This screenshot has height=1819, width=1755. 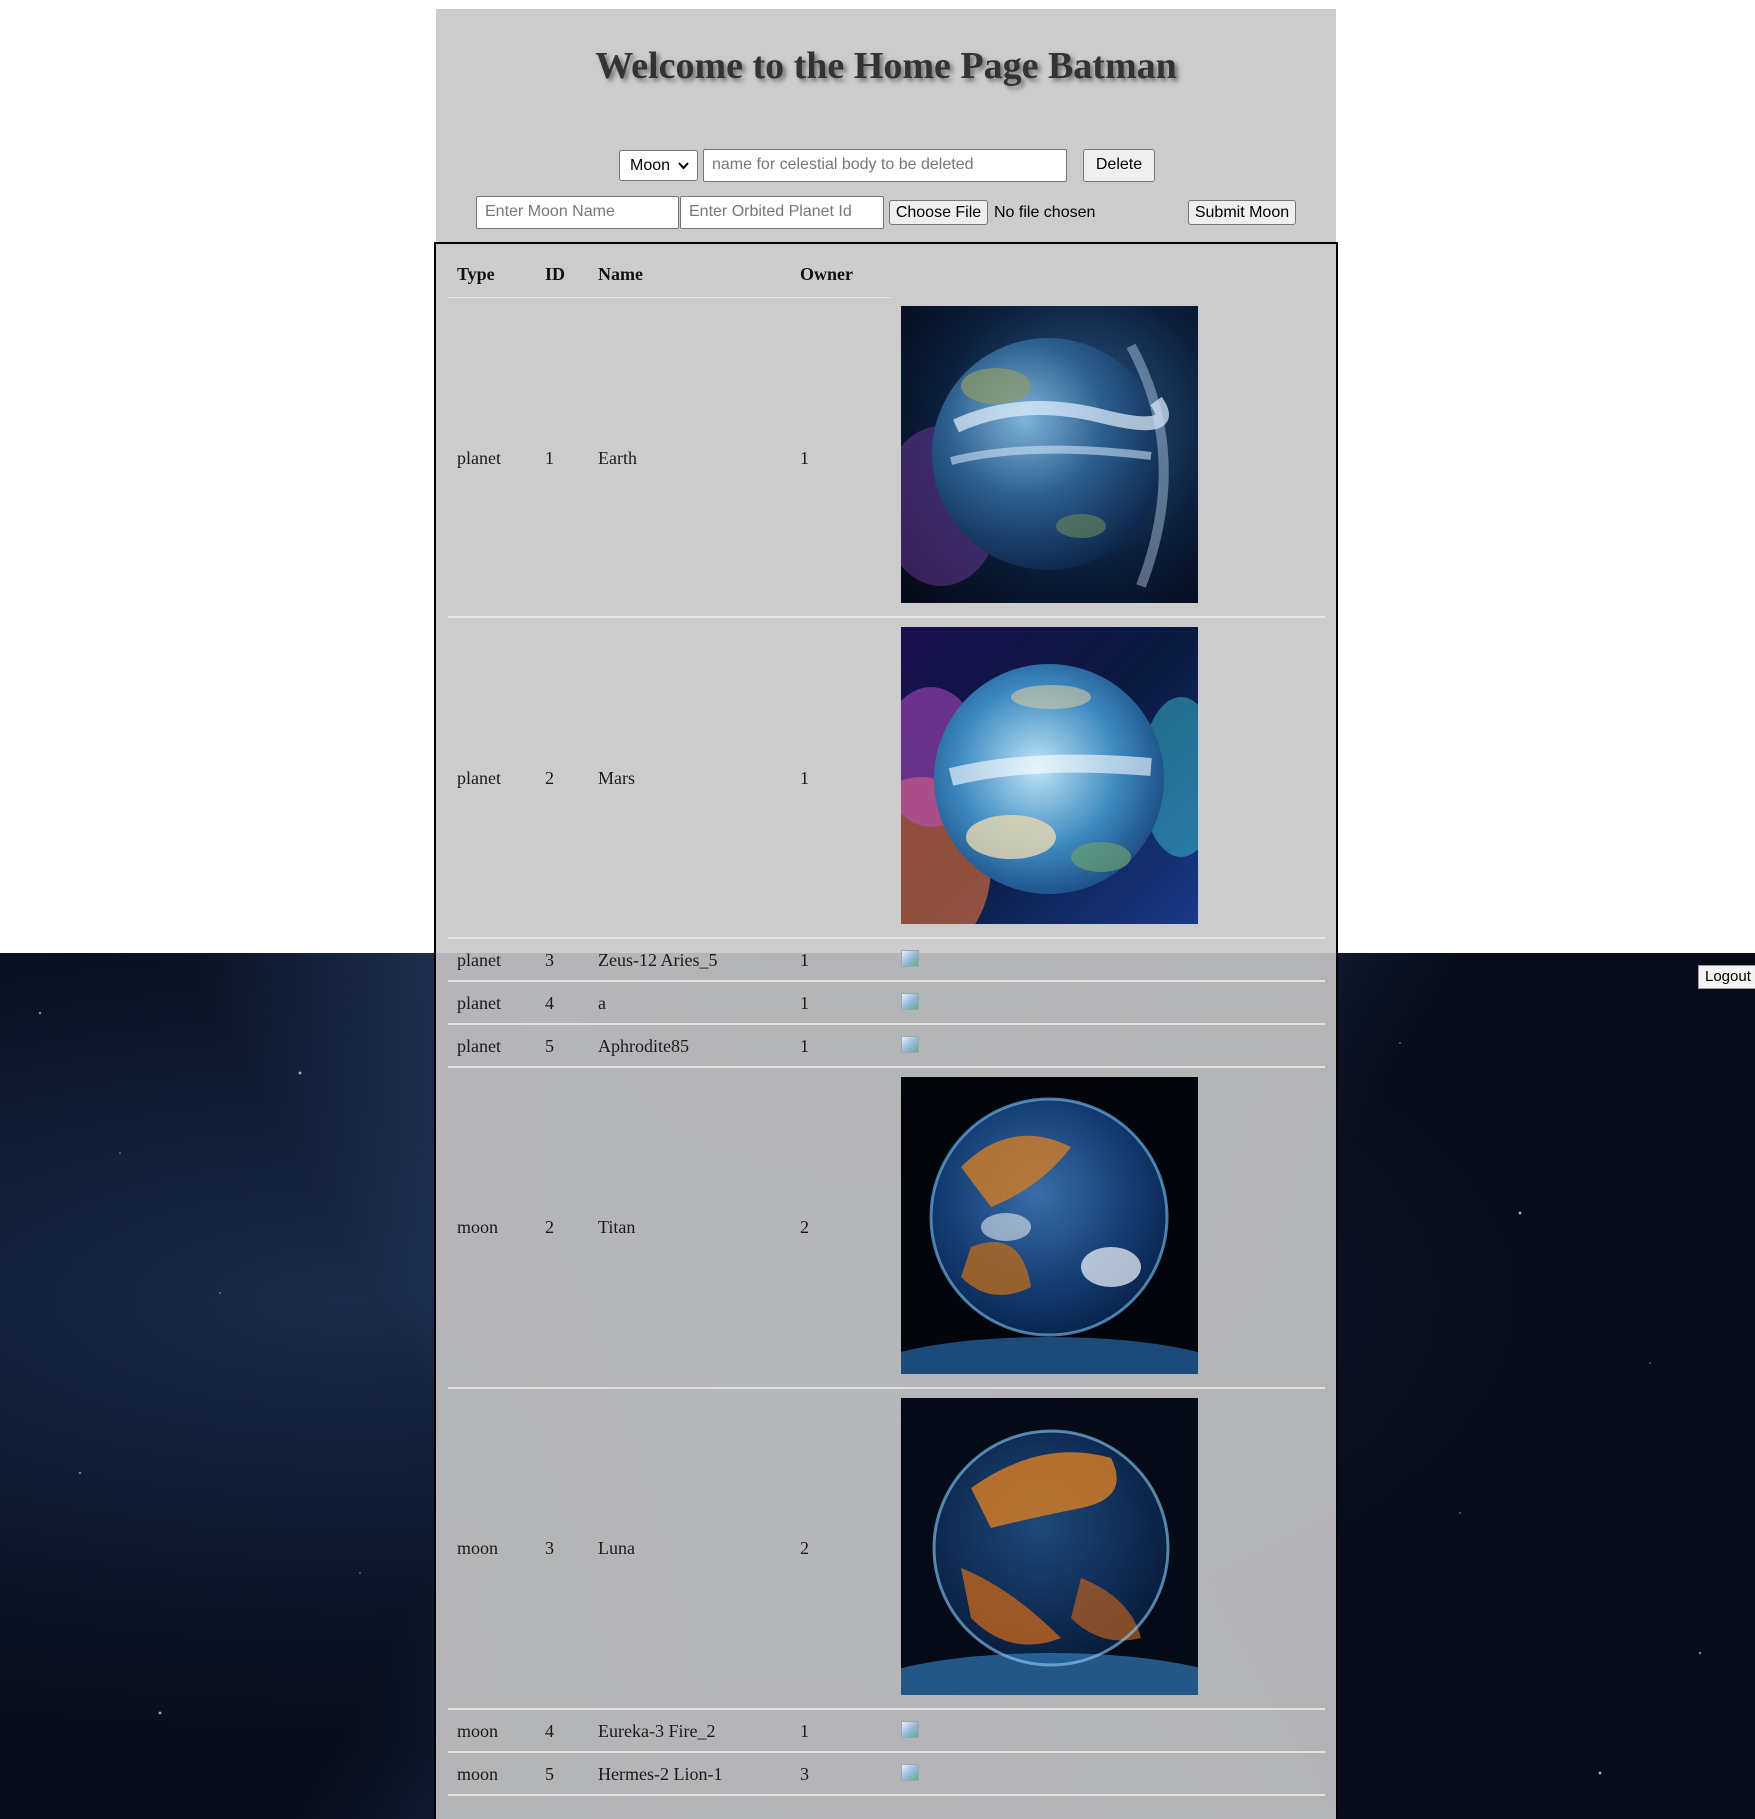 I want to click on file-status: No file chosen, so click(x=1045, y=212).